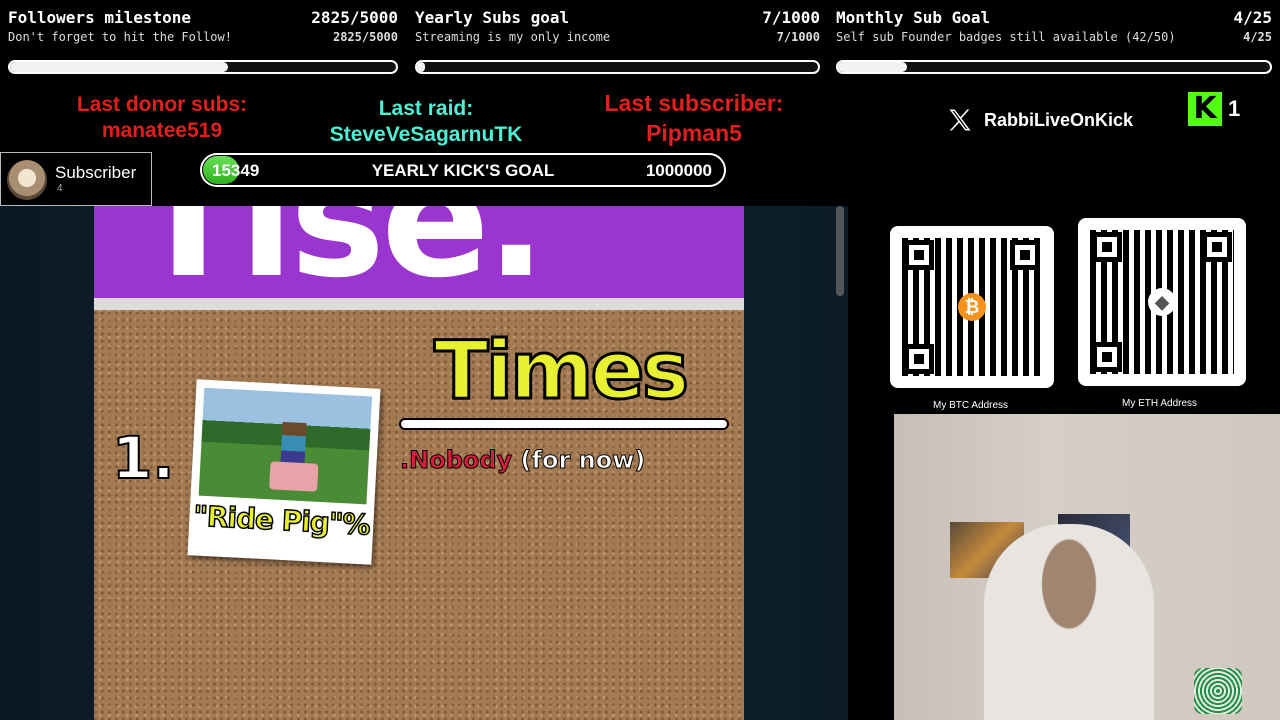 Image resolution: width=1280 pixels, height=720 pixels. Describe the element at coordinates (1205, 109) in the screenshot. I see `kick-logo-icon: K` at that location.